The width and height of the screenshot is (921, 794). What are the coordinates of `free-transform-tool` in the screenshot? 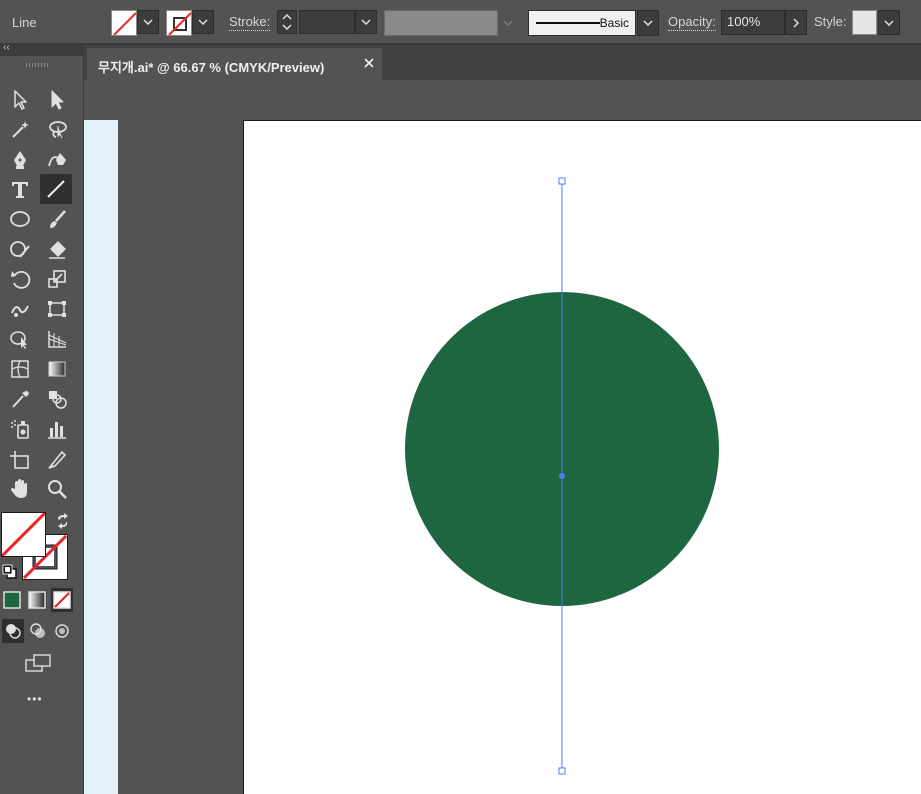 It's located at (57, 309).